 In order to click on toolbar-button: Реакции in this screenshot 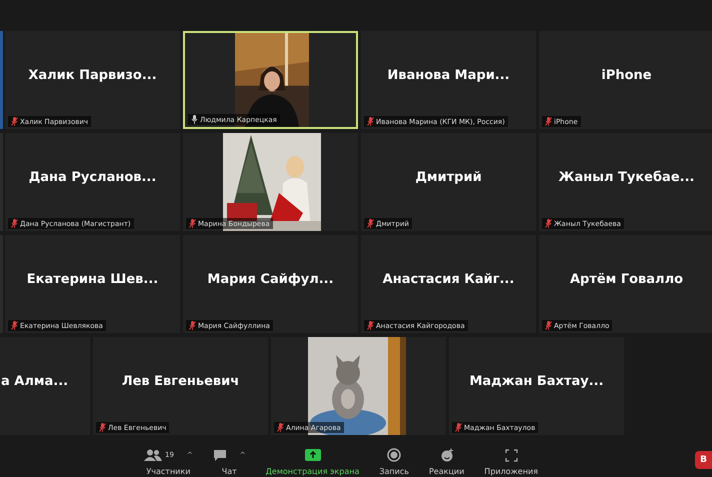, I will do `click(446, 460)`.